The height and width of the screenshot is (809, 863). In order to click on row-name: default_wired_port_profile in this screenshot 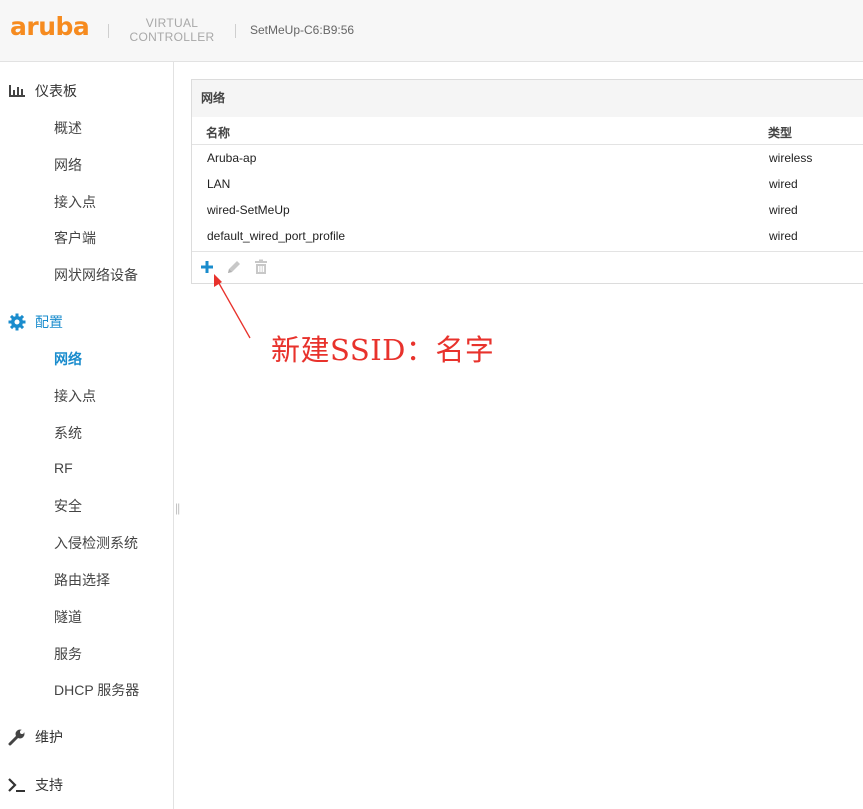, I will do `click(276, 236)`.